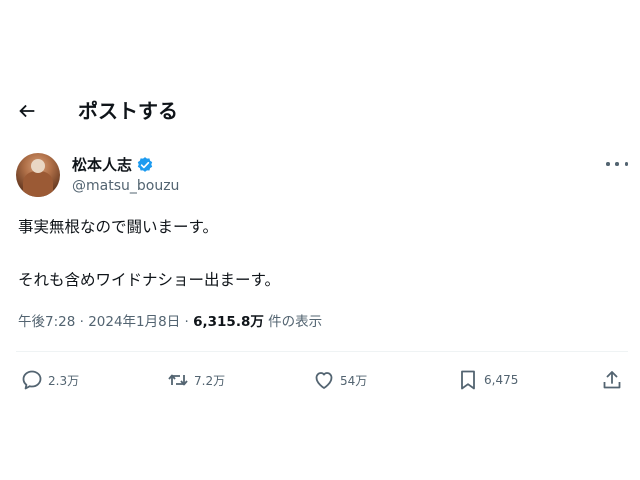  I want to click on action-bar: 2.3万 7.2万 54万 6,475, so click(320, 380).